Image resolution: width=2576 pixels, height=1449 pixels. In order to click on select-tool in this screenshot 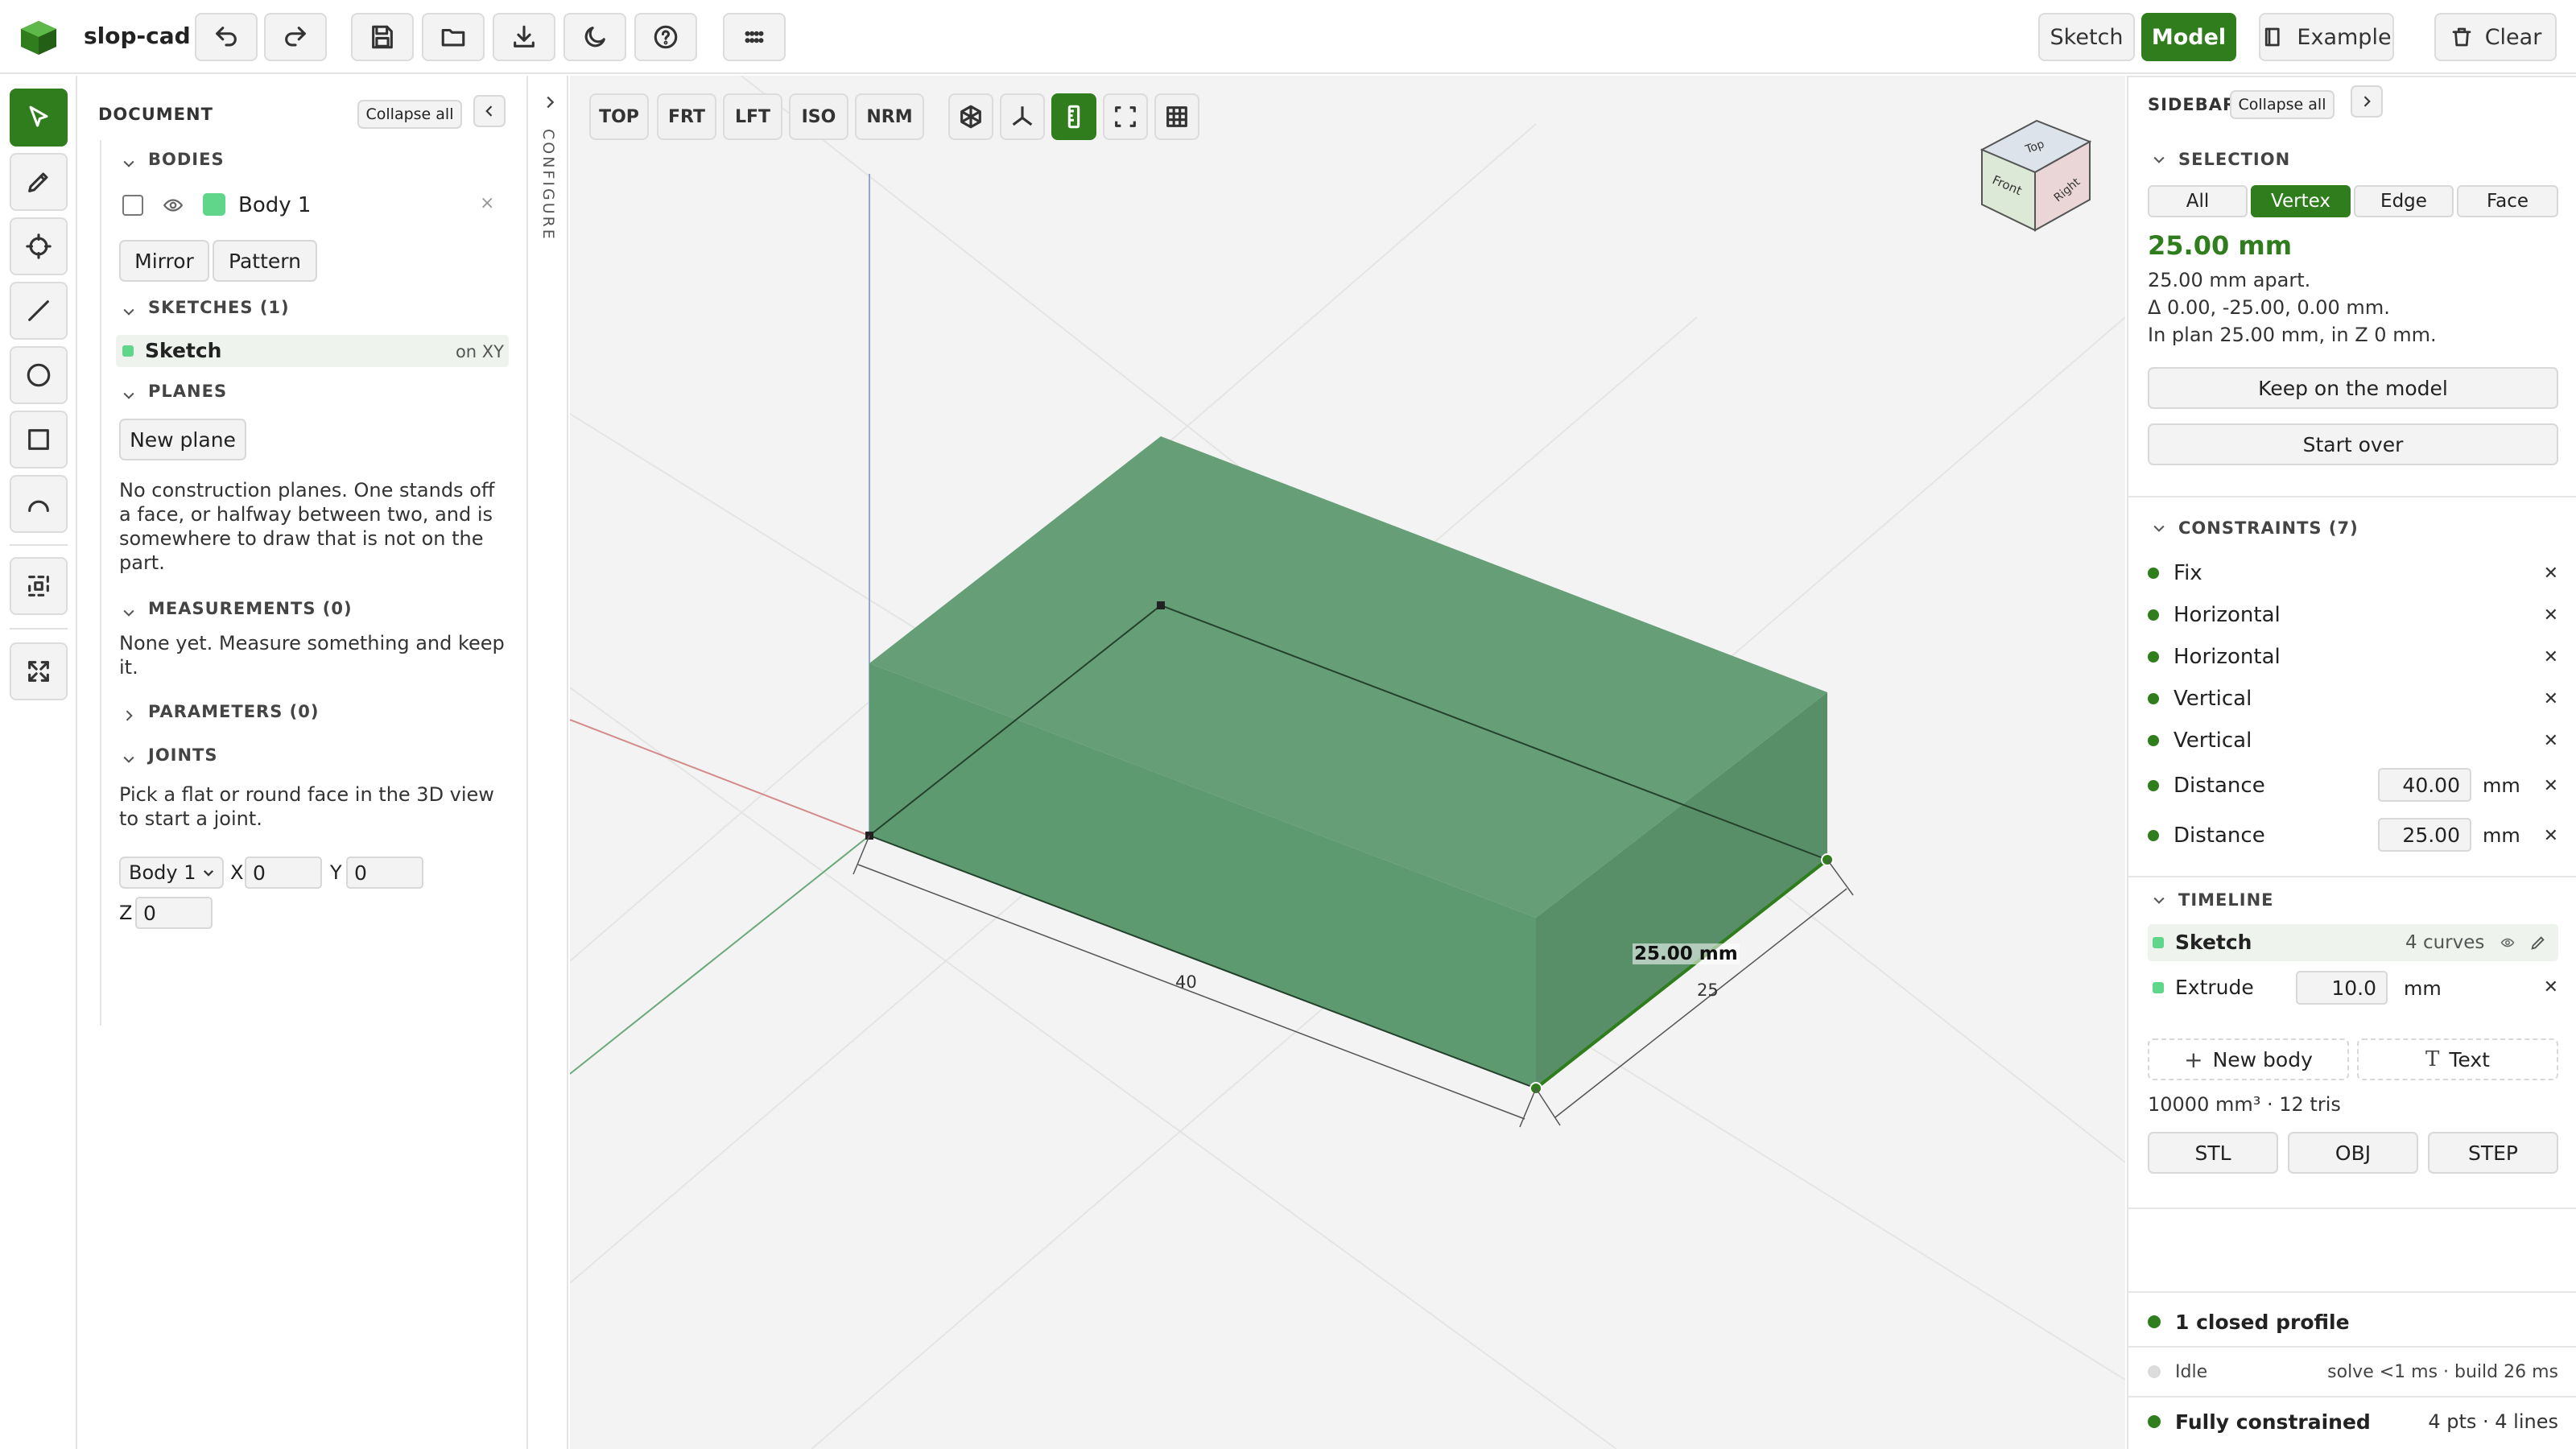, I will do `click(39, 118)`.